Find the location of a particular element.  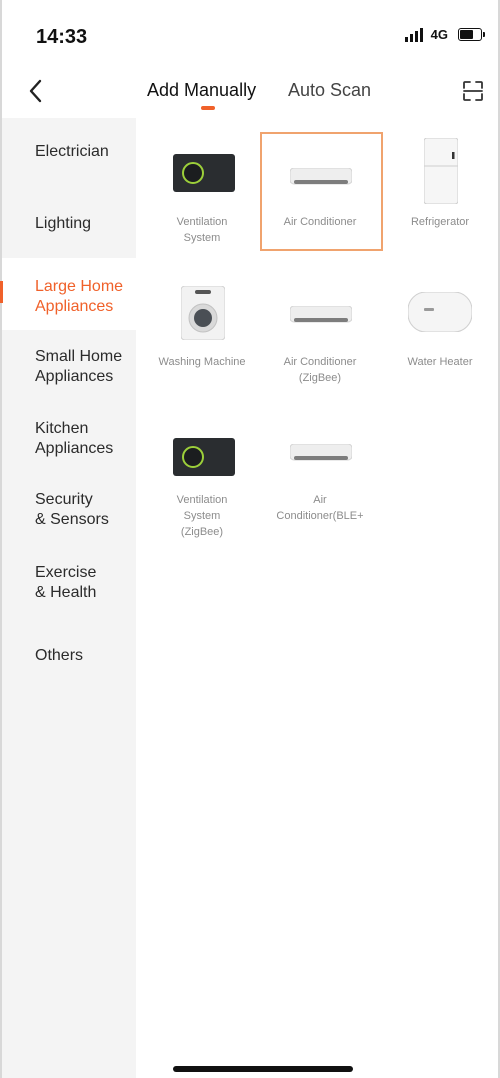

sidebar-item-label: Kitchen Appliances is located at coordinates (74, 438).